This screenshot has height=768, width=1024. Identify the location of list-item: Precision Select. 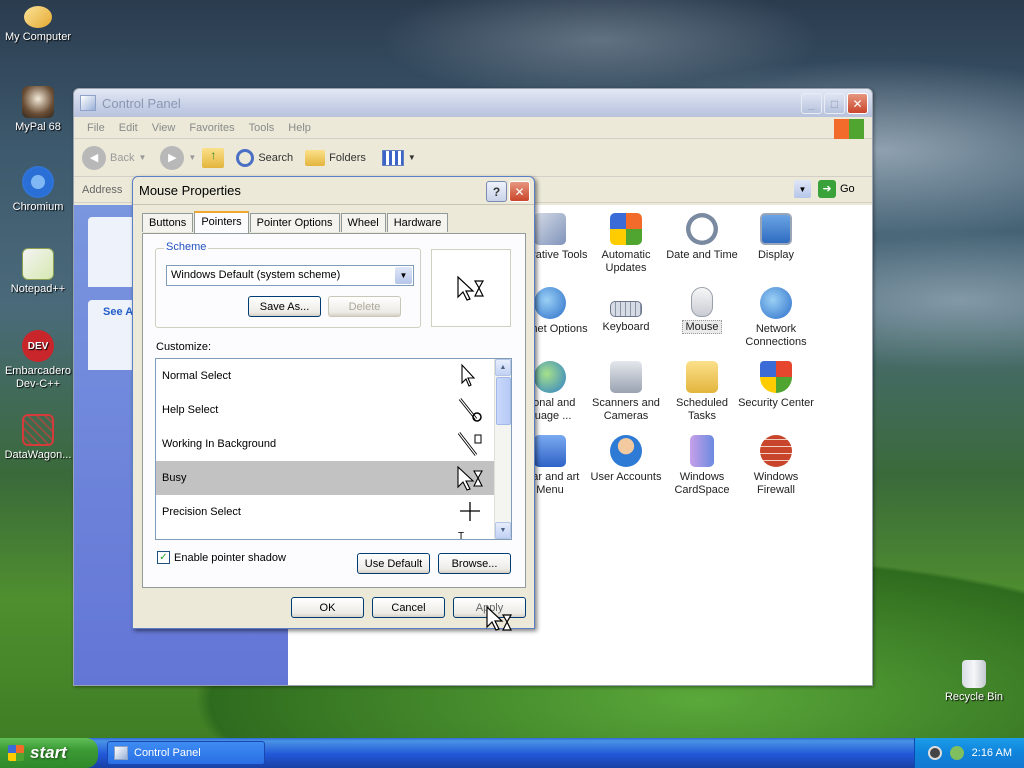
(325, 512).